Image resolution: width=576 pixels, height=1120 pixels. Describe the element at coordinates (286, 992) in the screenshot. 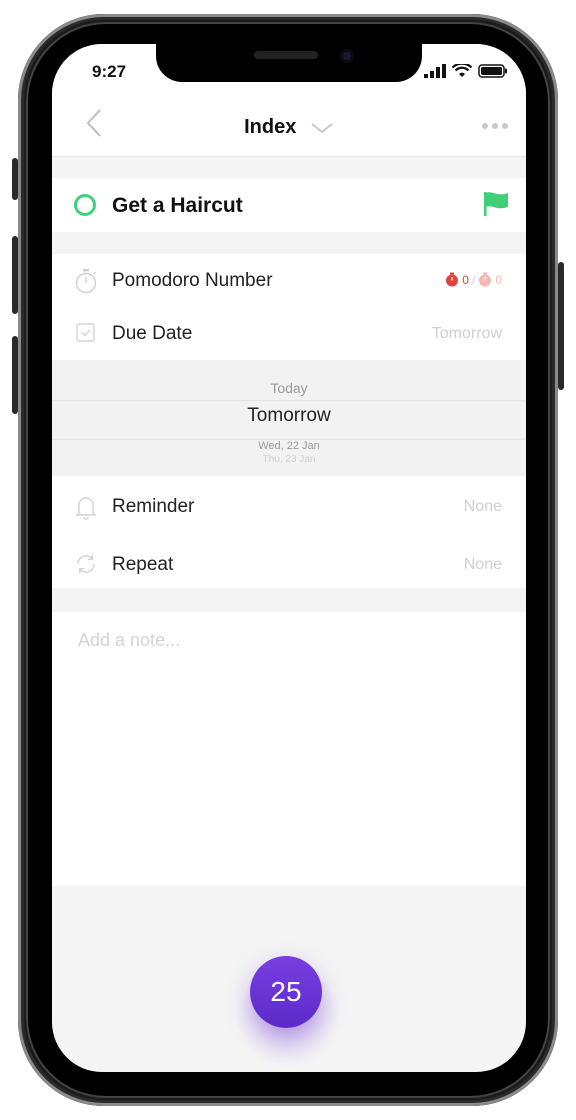

I see `start-timer-button: 25` at that location.